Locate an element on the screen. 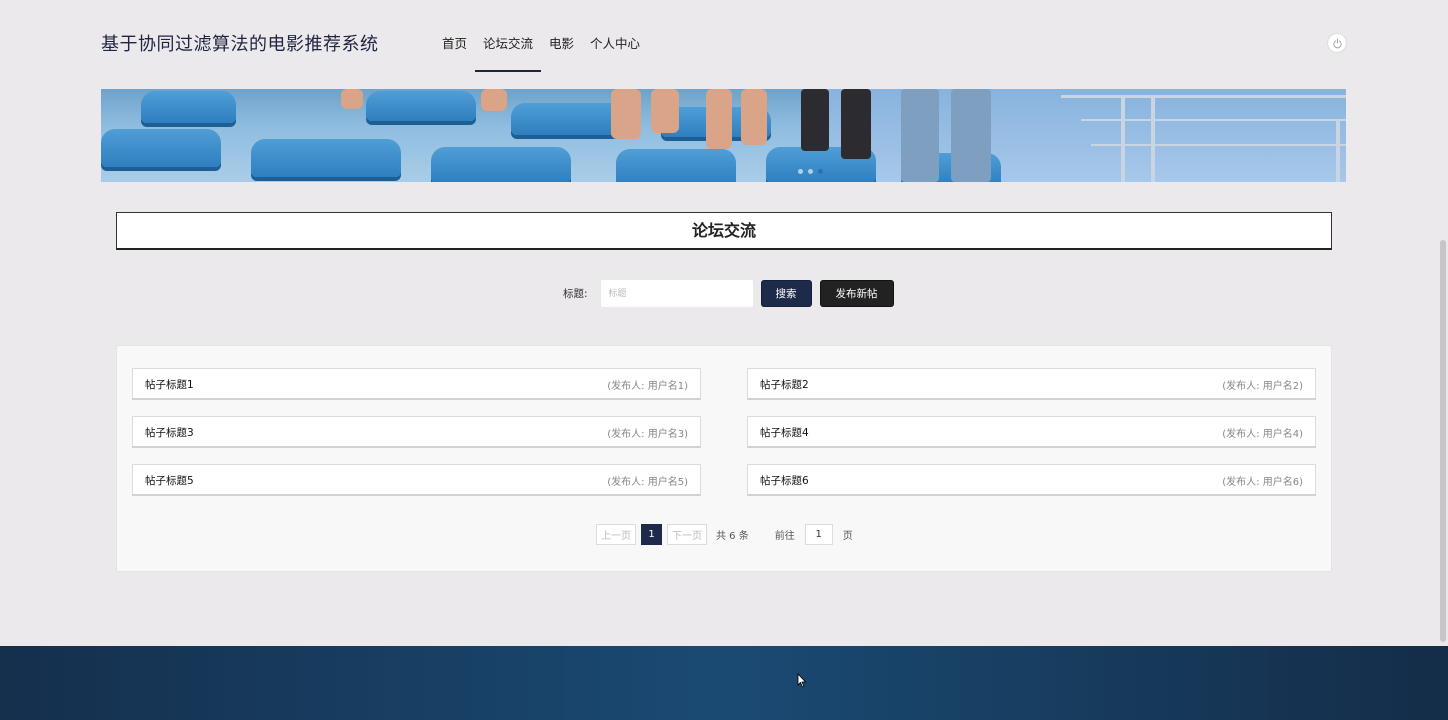 The image size is (1448, 720). search-label: 标题: is located at coordinates (575, 294).